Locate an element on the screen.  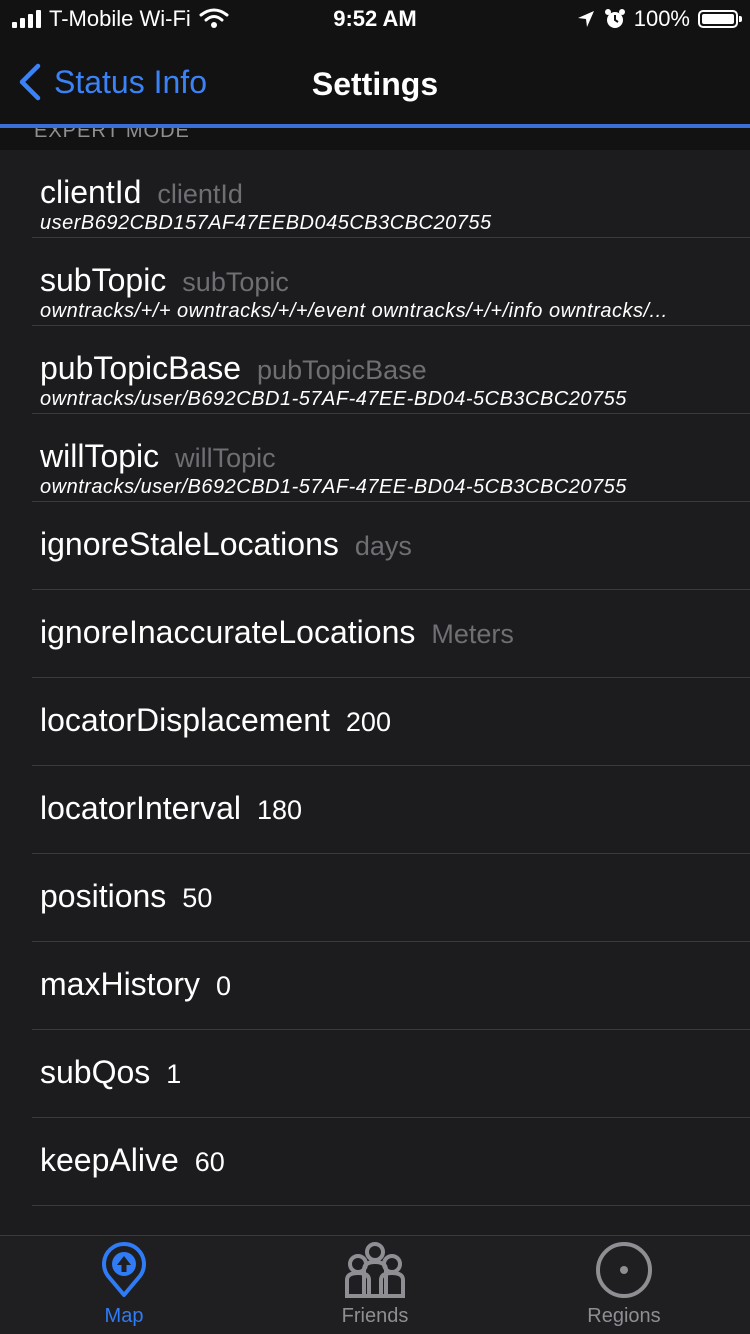
setting-row-main: willTopic willTopic is located at coordinates (158, 456).